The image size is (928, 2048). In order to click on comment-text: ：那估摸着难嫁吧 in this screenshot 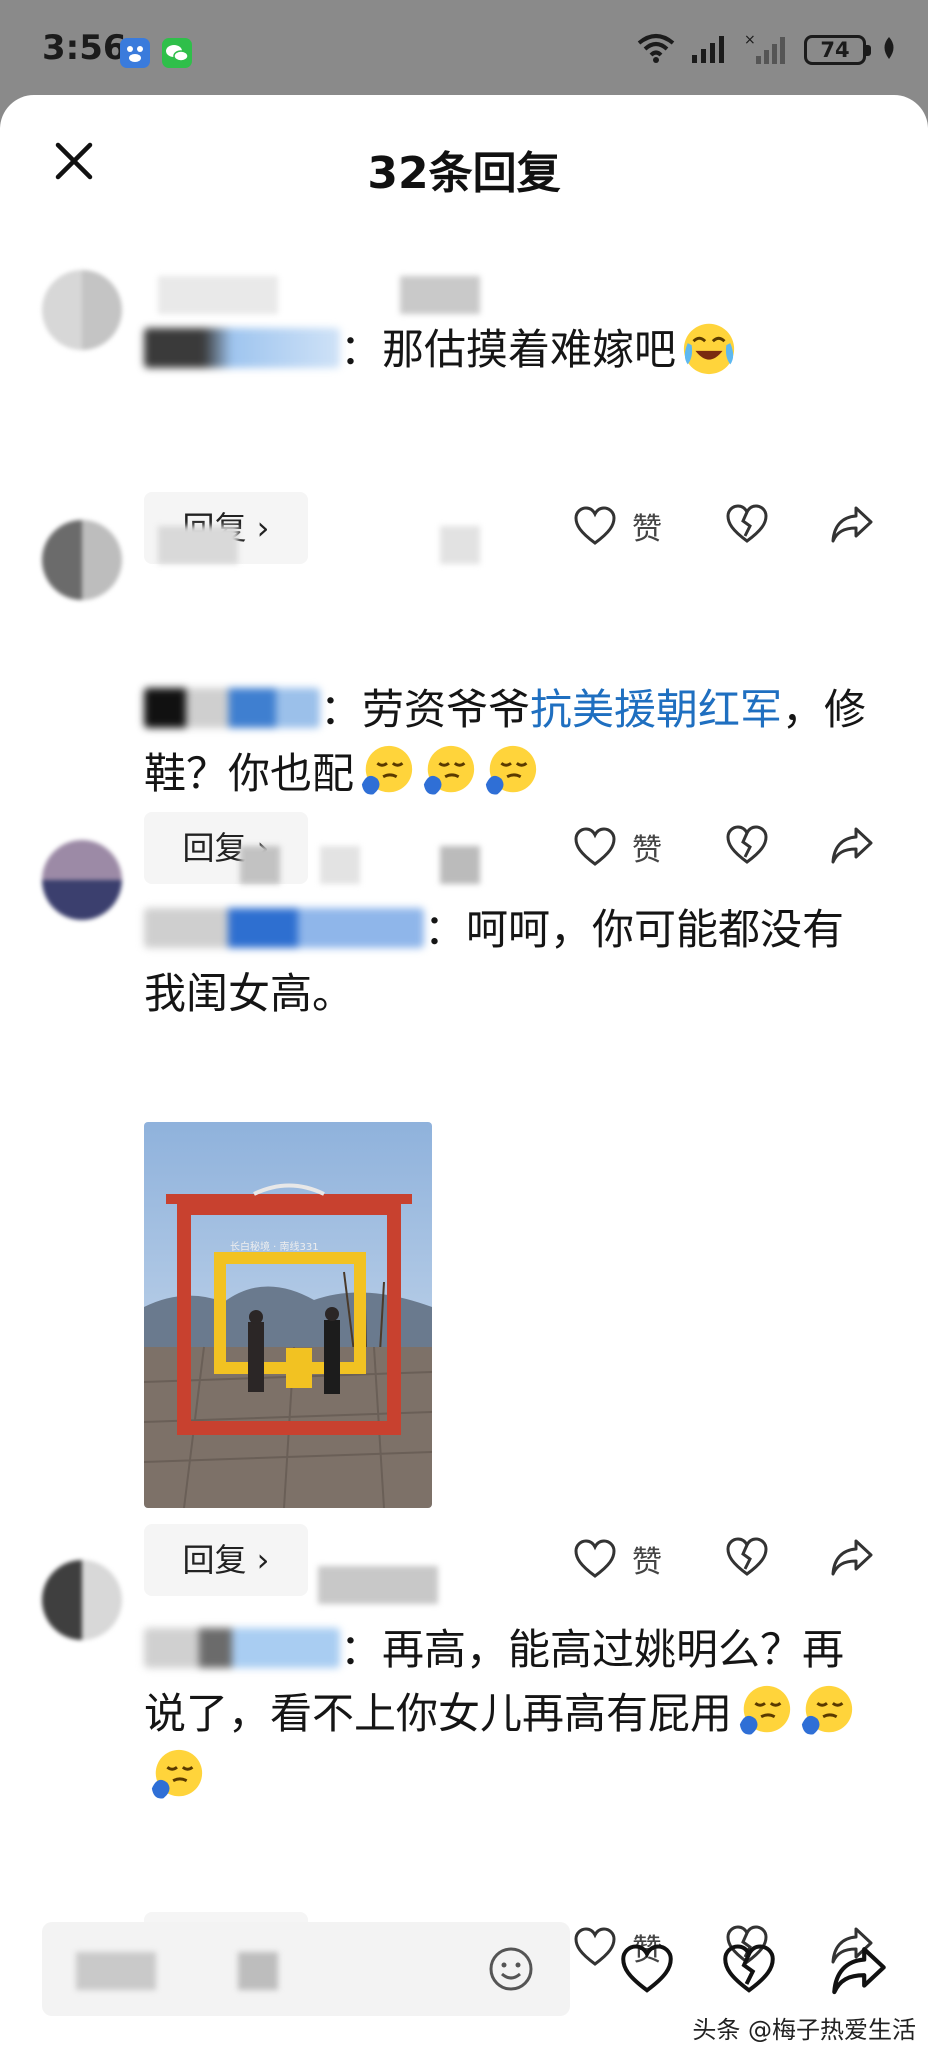, I will do `click(509, 350)`.